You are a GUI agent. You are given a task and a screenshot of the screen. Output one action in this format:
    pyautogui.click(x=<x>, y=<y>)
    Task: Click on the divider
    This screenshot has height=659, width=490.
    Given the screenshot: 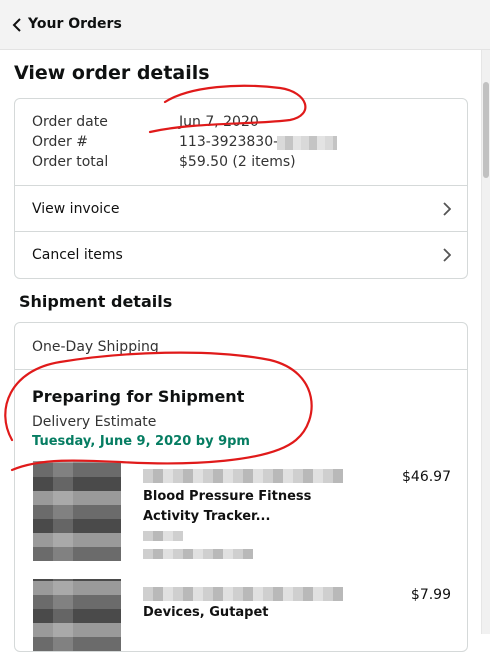 What is the action you would take?
    pyautogui.click(x=241, y=369)
    